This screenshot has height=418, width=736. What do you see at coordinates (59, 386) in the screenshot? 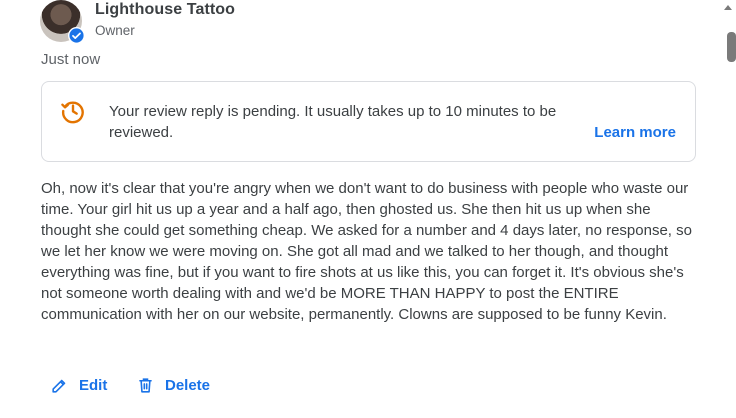
I see `edit-pencil-icon` at bounding box center [59, 386].